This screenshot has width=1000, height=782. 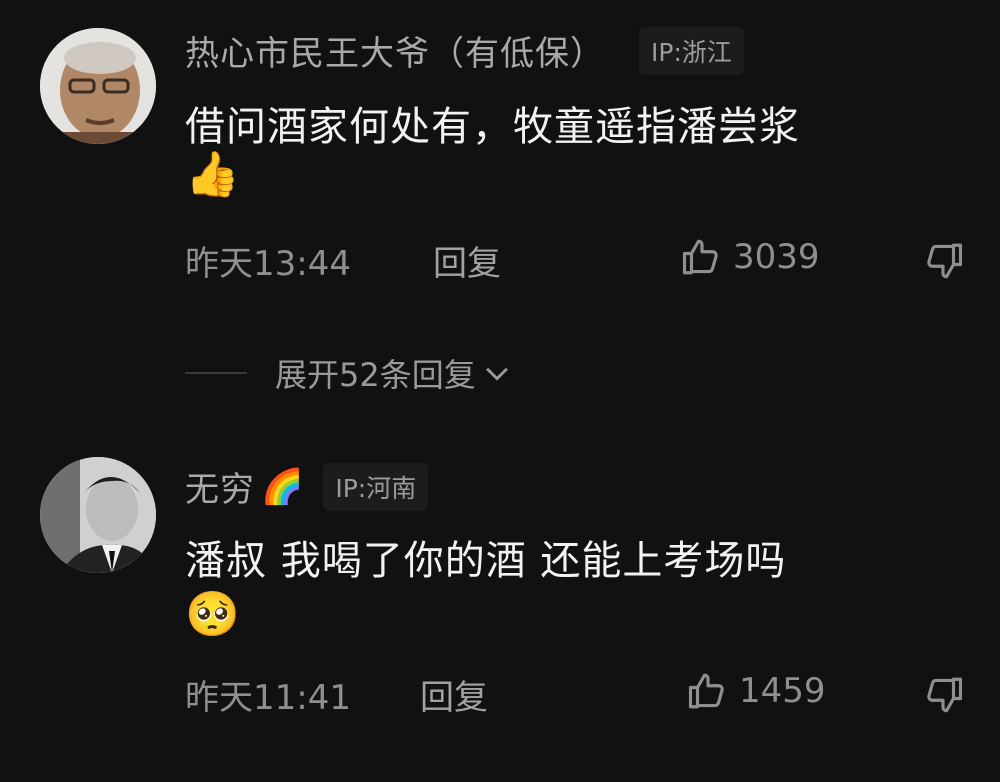 I want to click on ip-location-badge: IP:浙江, so click(x=691, y=50).